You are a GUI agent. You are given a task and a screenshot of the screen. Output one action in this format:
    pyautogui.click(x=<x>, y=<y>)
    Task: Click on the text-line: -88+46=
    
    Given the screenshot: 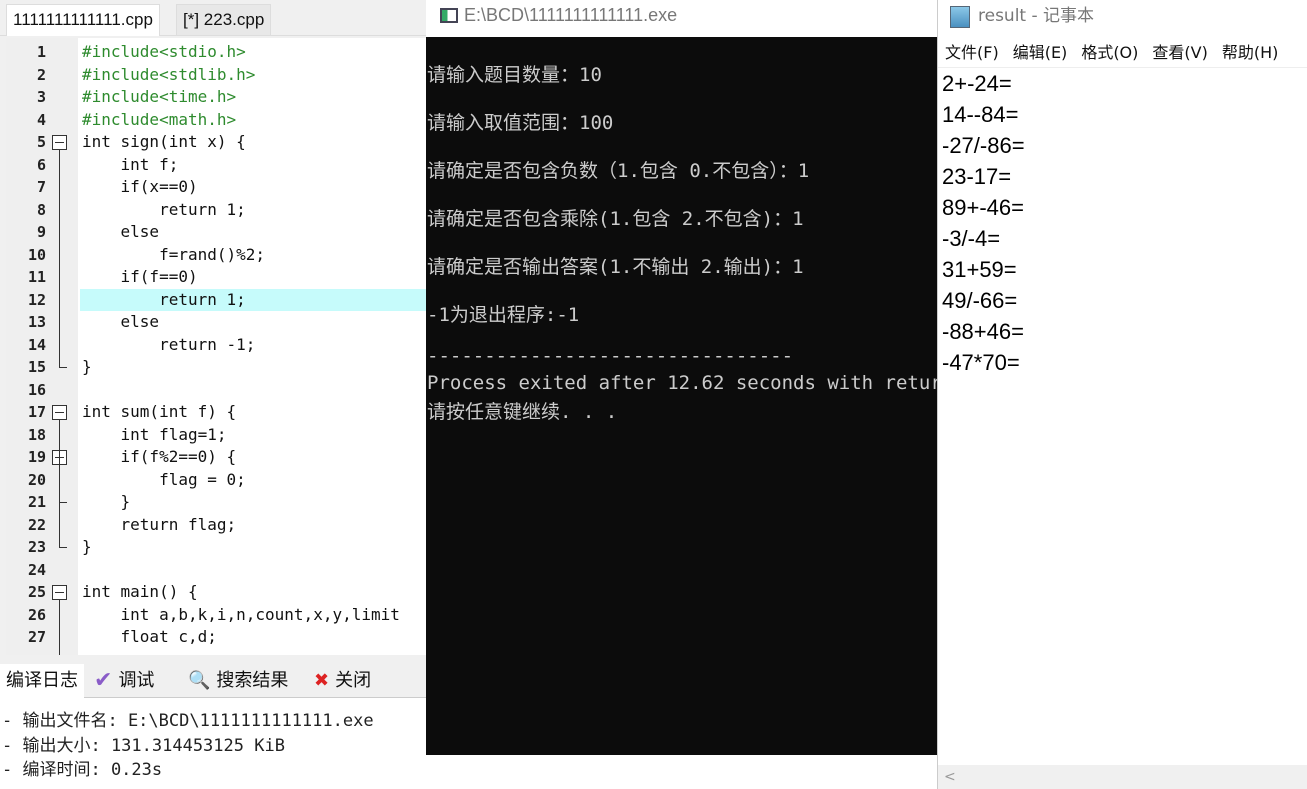 What is the action you would take?
    pyautogui.click(x=983, y=331)
    